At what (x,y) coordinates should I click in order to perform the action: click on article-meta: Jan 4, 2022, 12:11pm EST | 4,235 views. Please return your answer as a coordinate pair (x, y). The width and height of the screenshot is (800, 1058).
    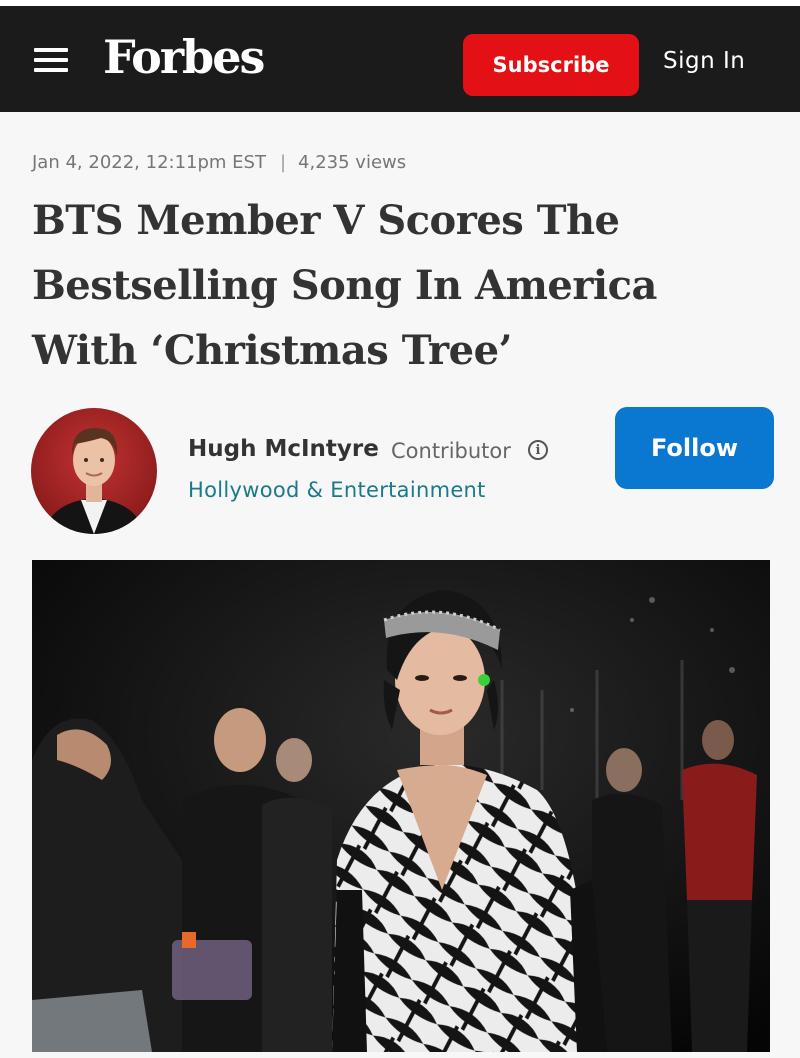
    Looking at the image, I should click on (219, 162).